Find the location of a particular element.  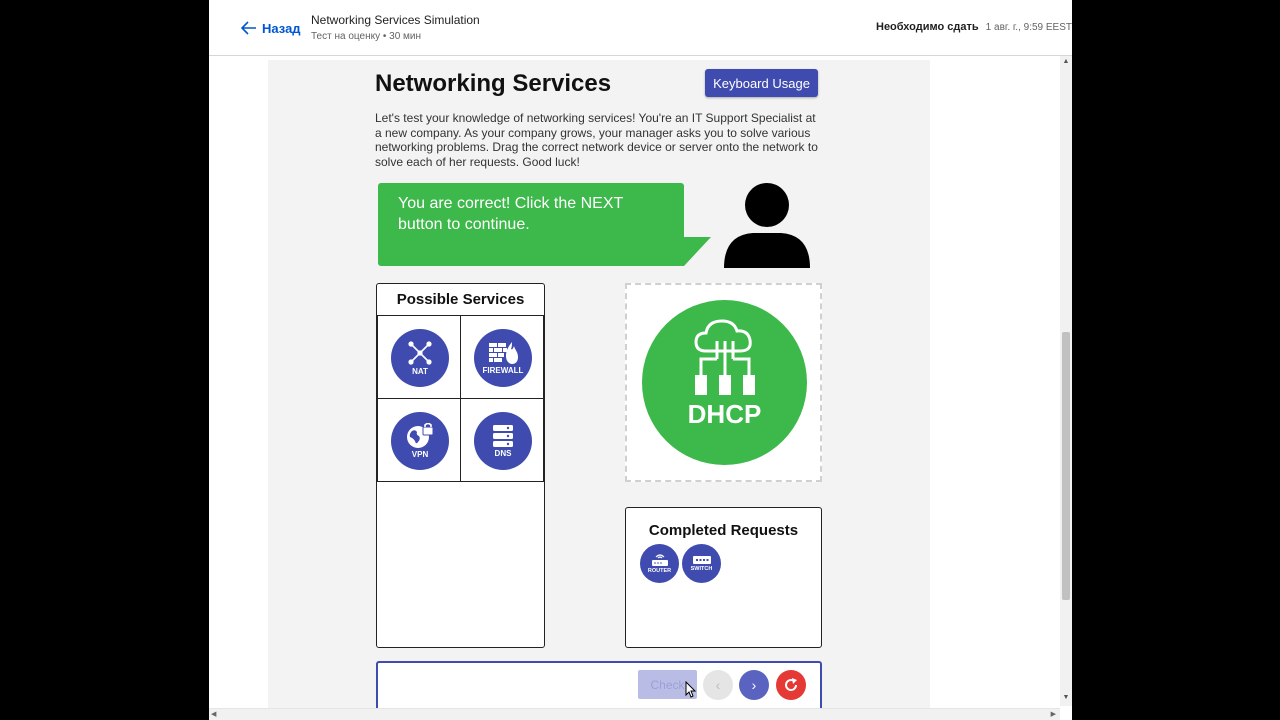

navigation-bar: Check ‹ › is located at coordinates (599, 686).